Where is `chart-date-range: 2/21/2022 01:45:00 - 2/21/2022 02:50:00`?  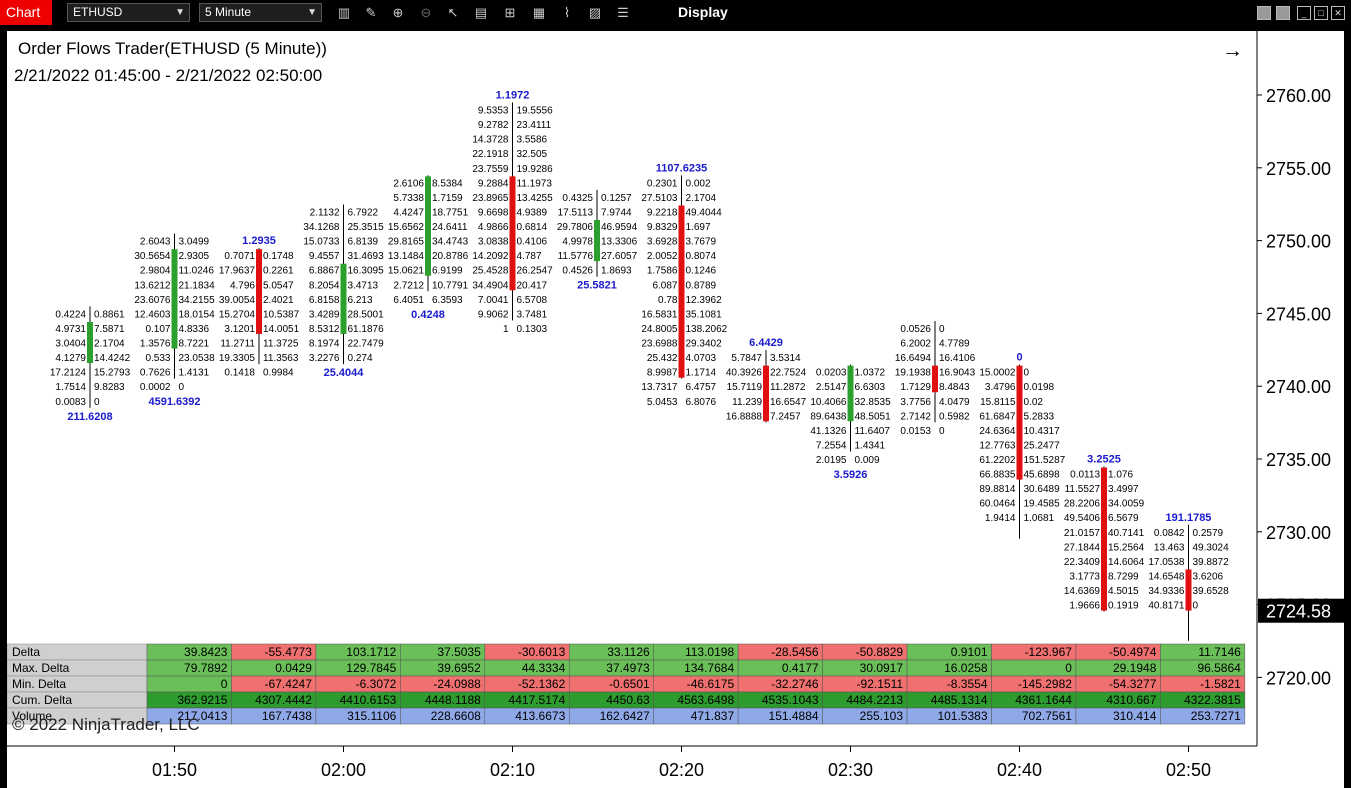
chart-date-range: 2/21/2022 01:45:00 - 2/21/2022 02:50:00 is located at coordinates (168, 75).